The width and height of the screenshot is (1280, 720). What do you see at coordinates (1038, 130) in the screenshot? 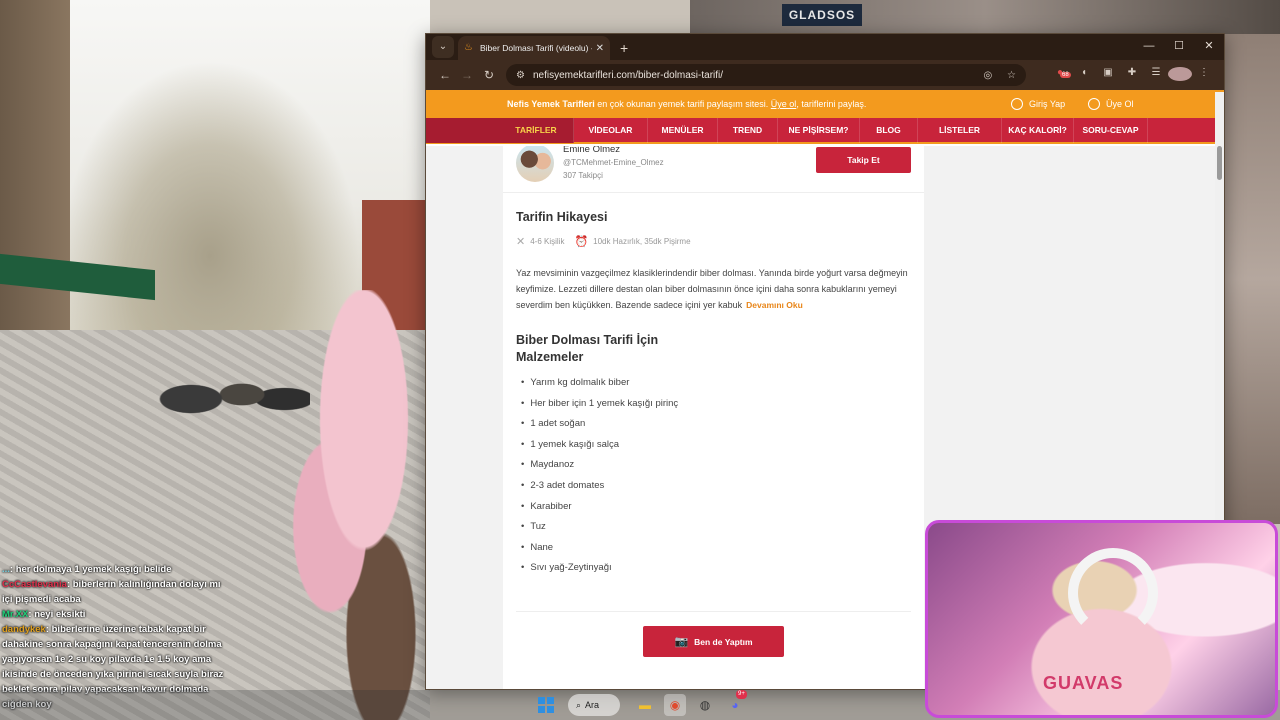
I see `nav-kac-kalori: KAÇ KALORİ?` at bounding box center [1038, 130].